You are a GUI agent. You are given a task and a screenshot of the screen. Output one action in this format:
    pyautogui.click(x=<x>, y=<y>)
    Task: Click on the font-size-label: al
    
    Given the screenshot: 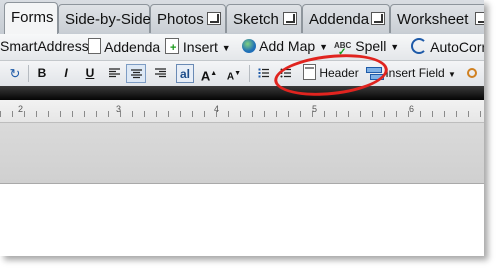 What is the action you would take?
    pyautogui.click(x=184, y=74)
    